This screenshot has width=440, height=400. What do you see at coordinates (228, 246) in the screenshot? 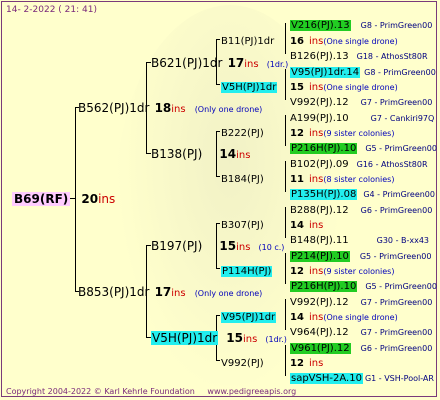
I see `node-gen: 15` at bounding box center [228, 246].